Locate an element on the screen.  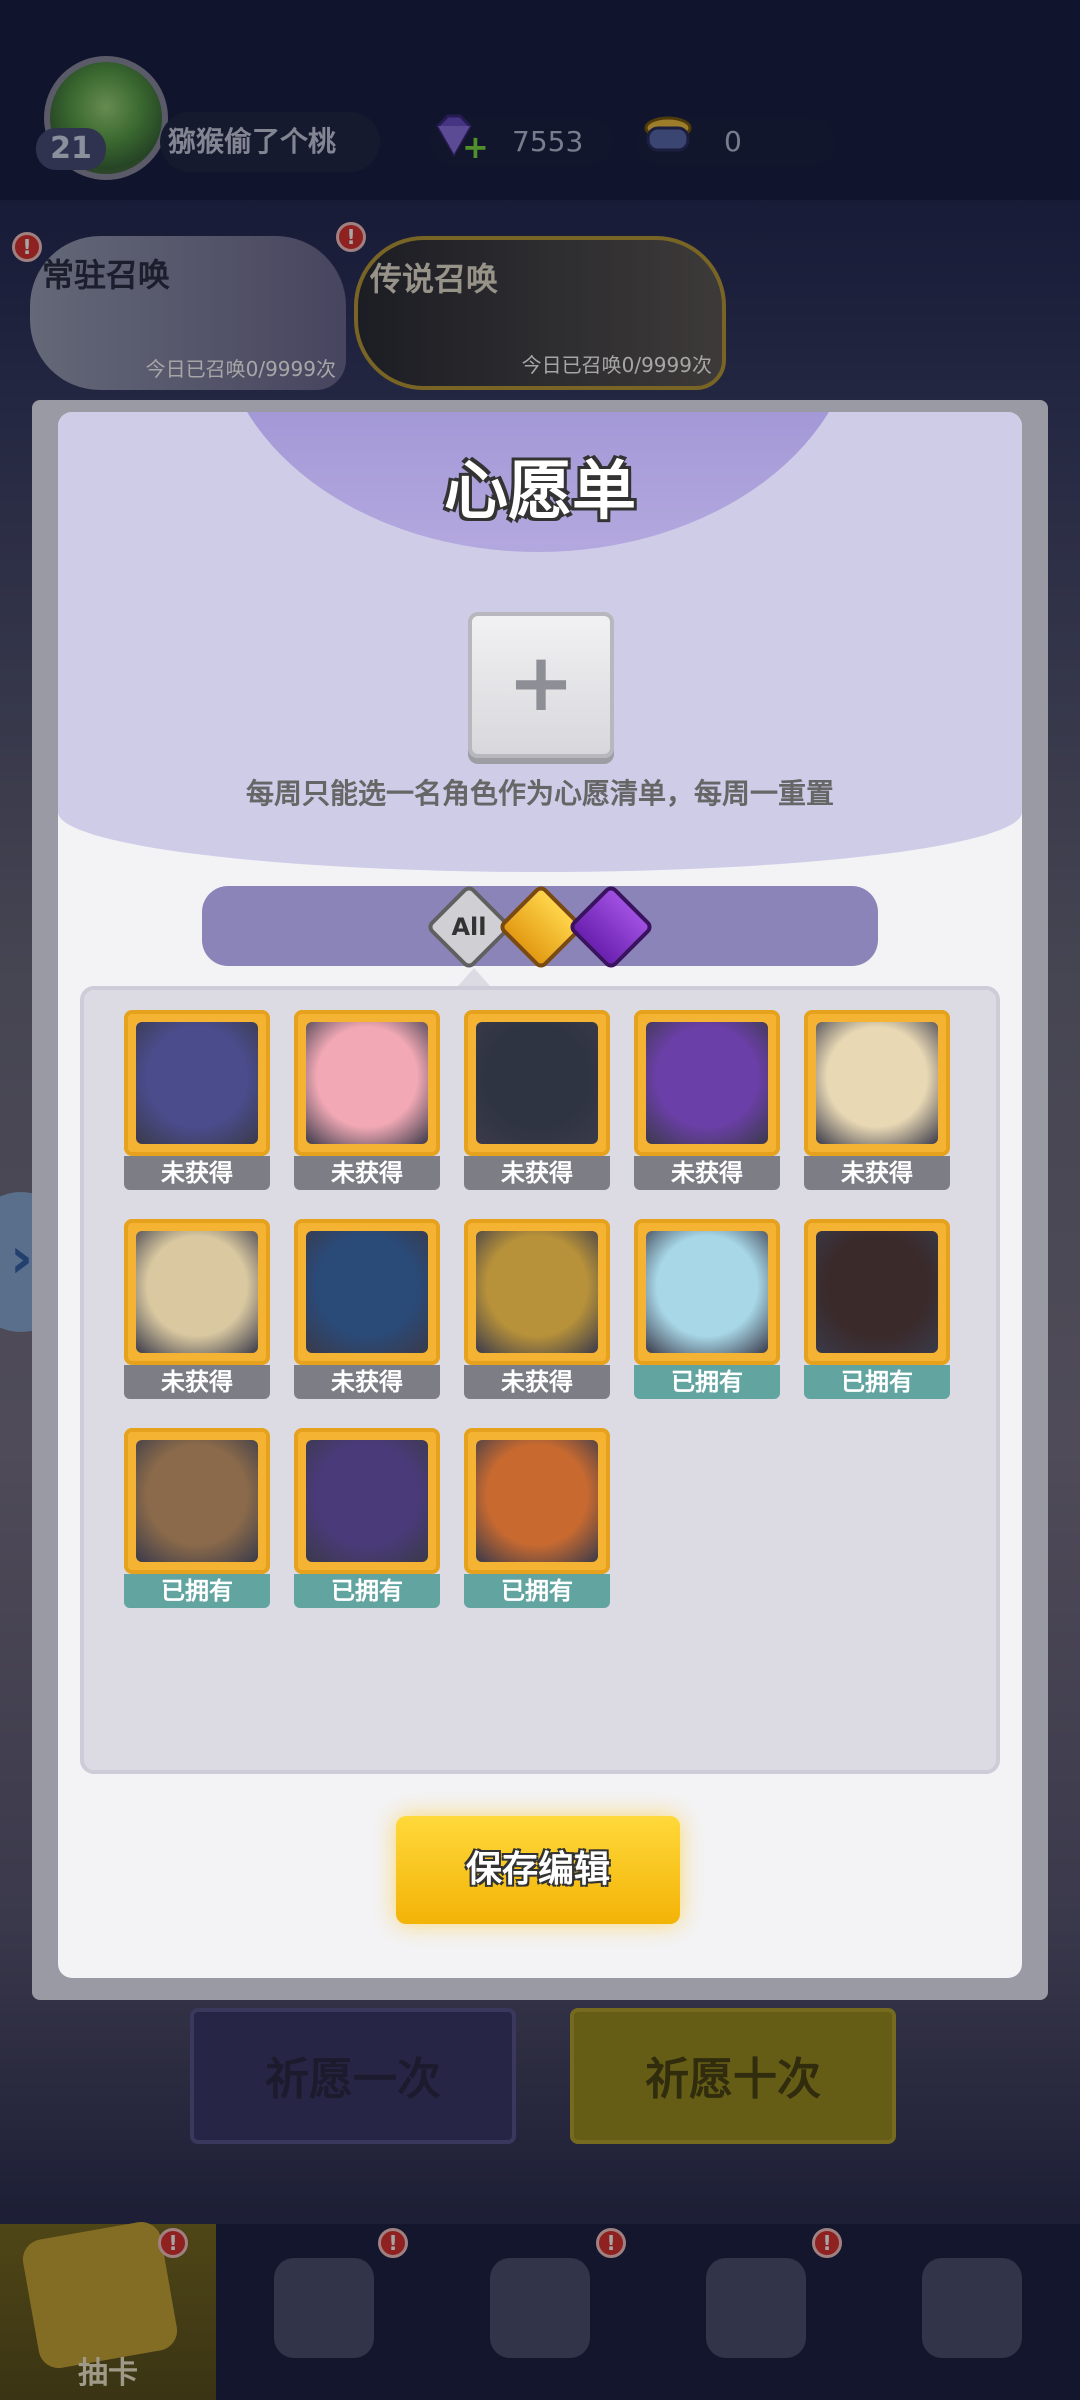
wishlist-description: 每周只能选一名角色作为心愿清单，每周一重置 is located at coordinates (539, 793).